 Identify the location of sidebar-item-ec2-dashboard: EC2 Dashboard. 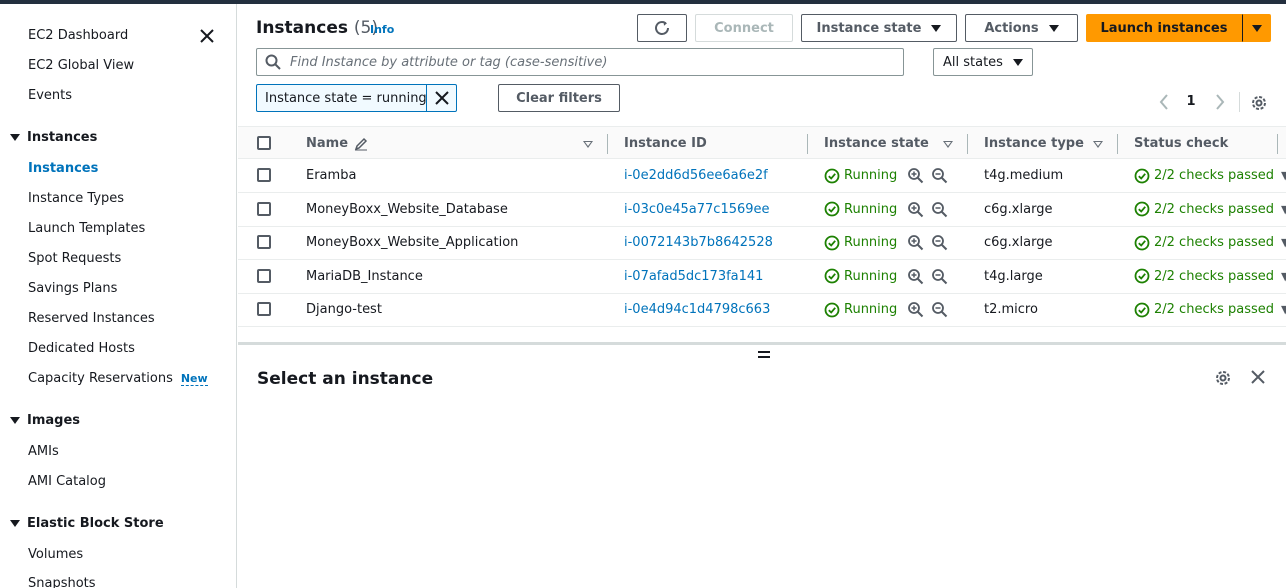
(78, 35).